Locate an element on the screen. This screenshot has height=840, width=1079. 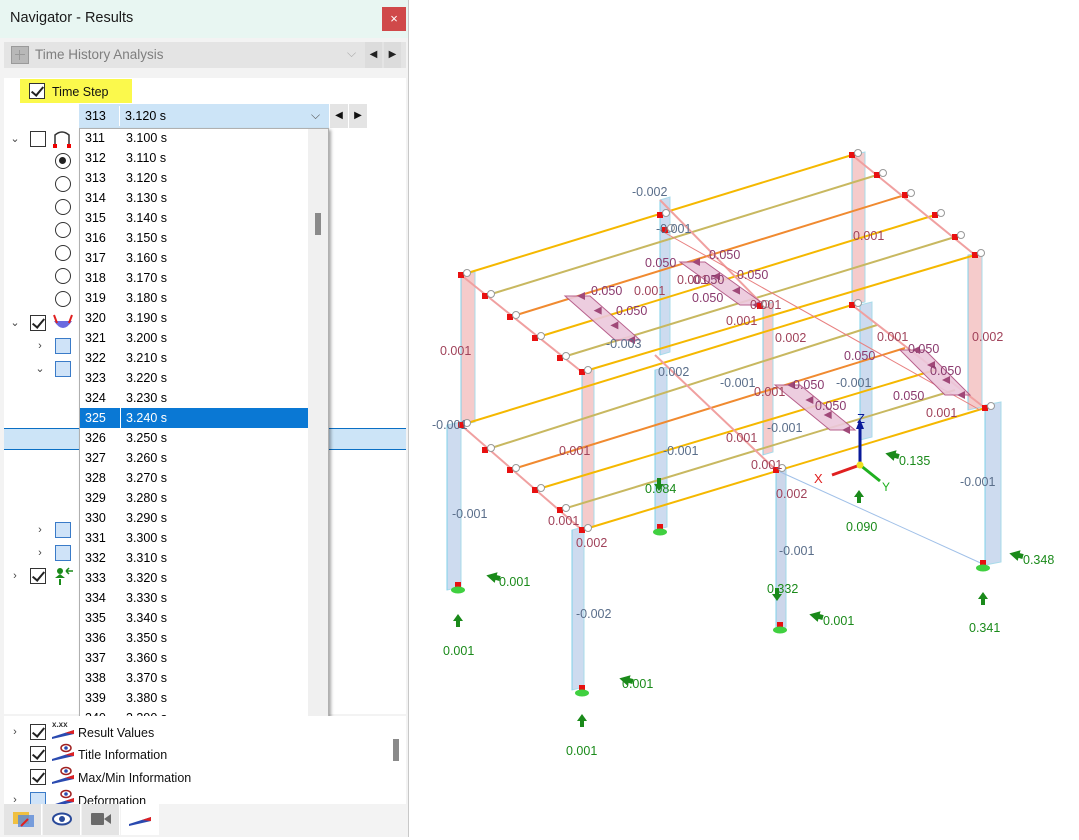
analysis-type-combo: Time History Analysis ⌵ ◀ ▶ is located at coordinates (205, 55).